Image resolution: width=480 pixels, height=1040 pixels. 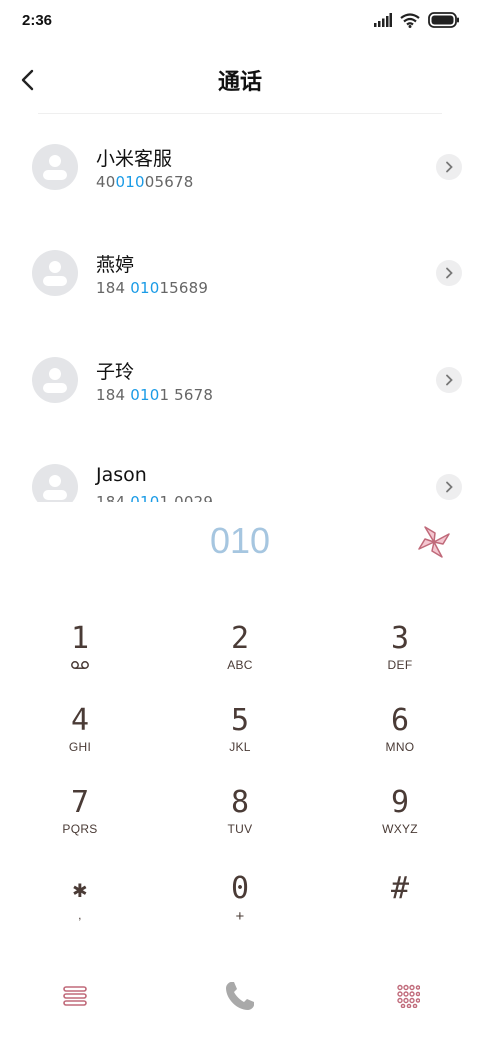 What do you see at coordinates (240, 167) in the screenshot?
I see `contact-row: 小米客服 4001005678` at bounding box center [240, 167].